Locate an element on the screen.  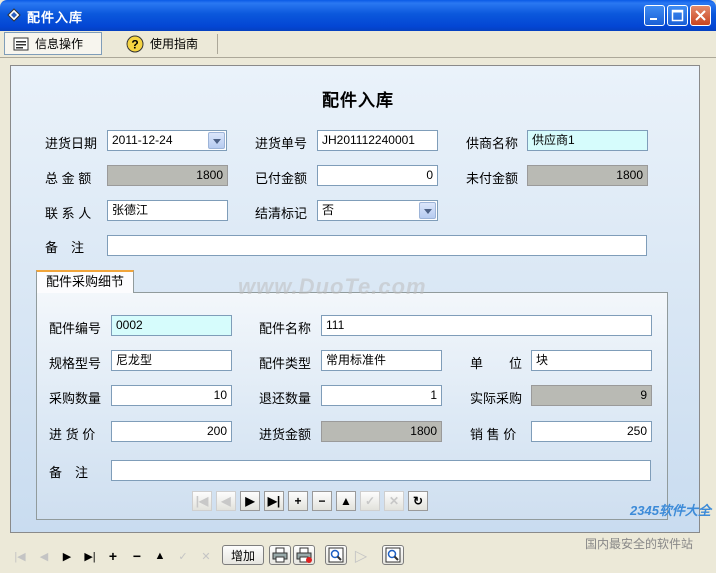
form-icon is located at coordinates (21, 43).